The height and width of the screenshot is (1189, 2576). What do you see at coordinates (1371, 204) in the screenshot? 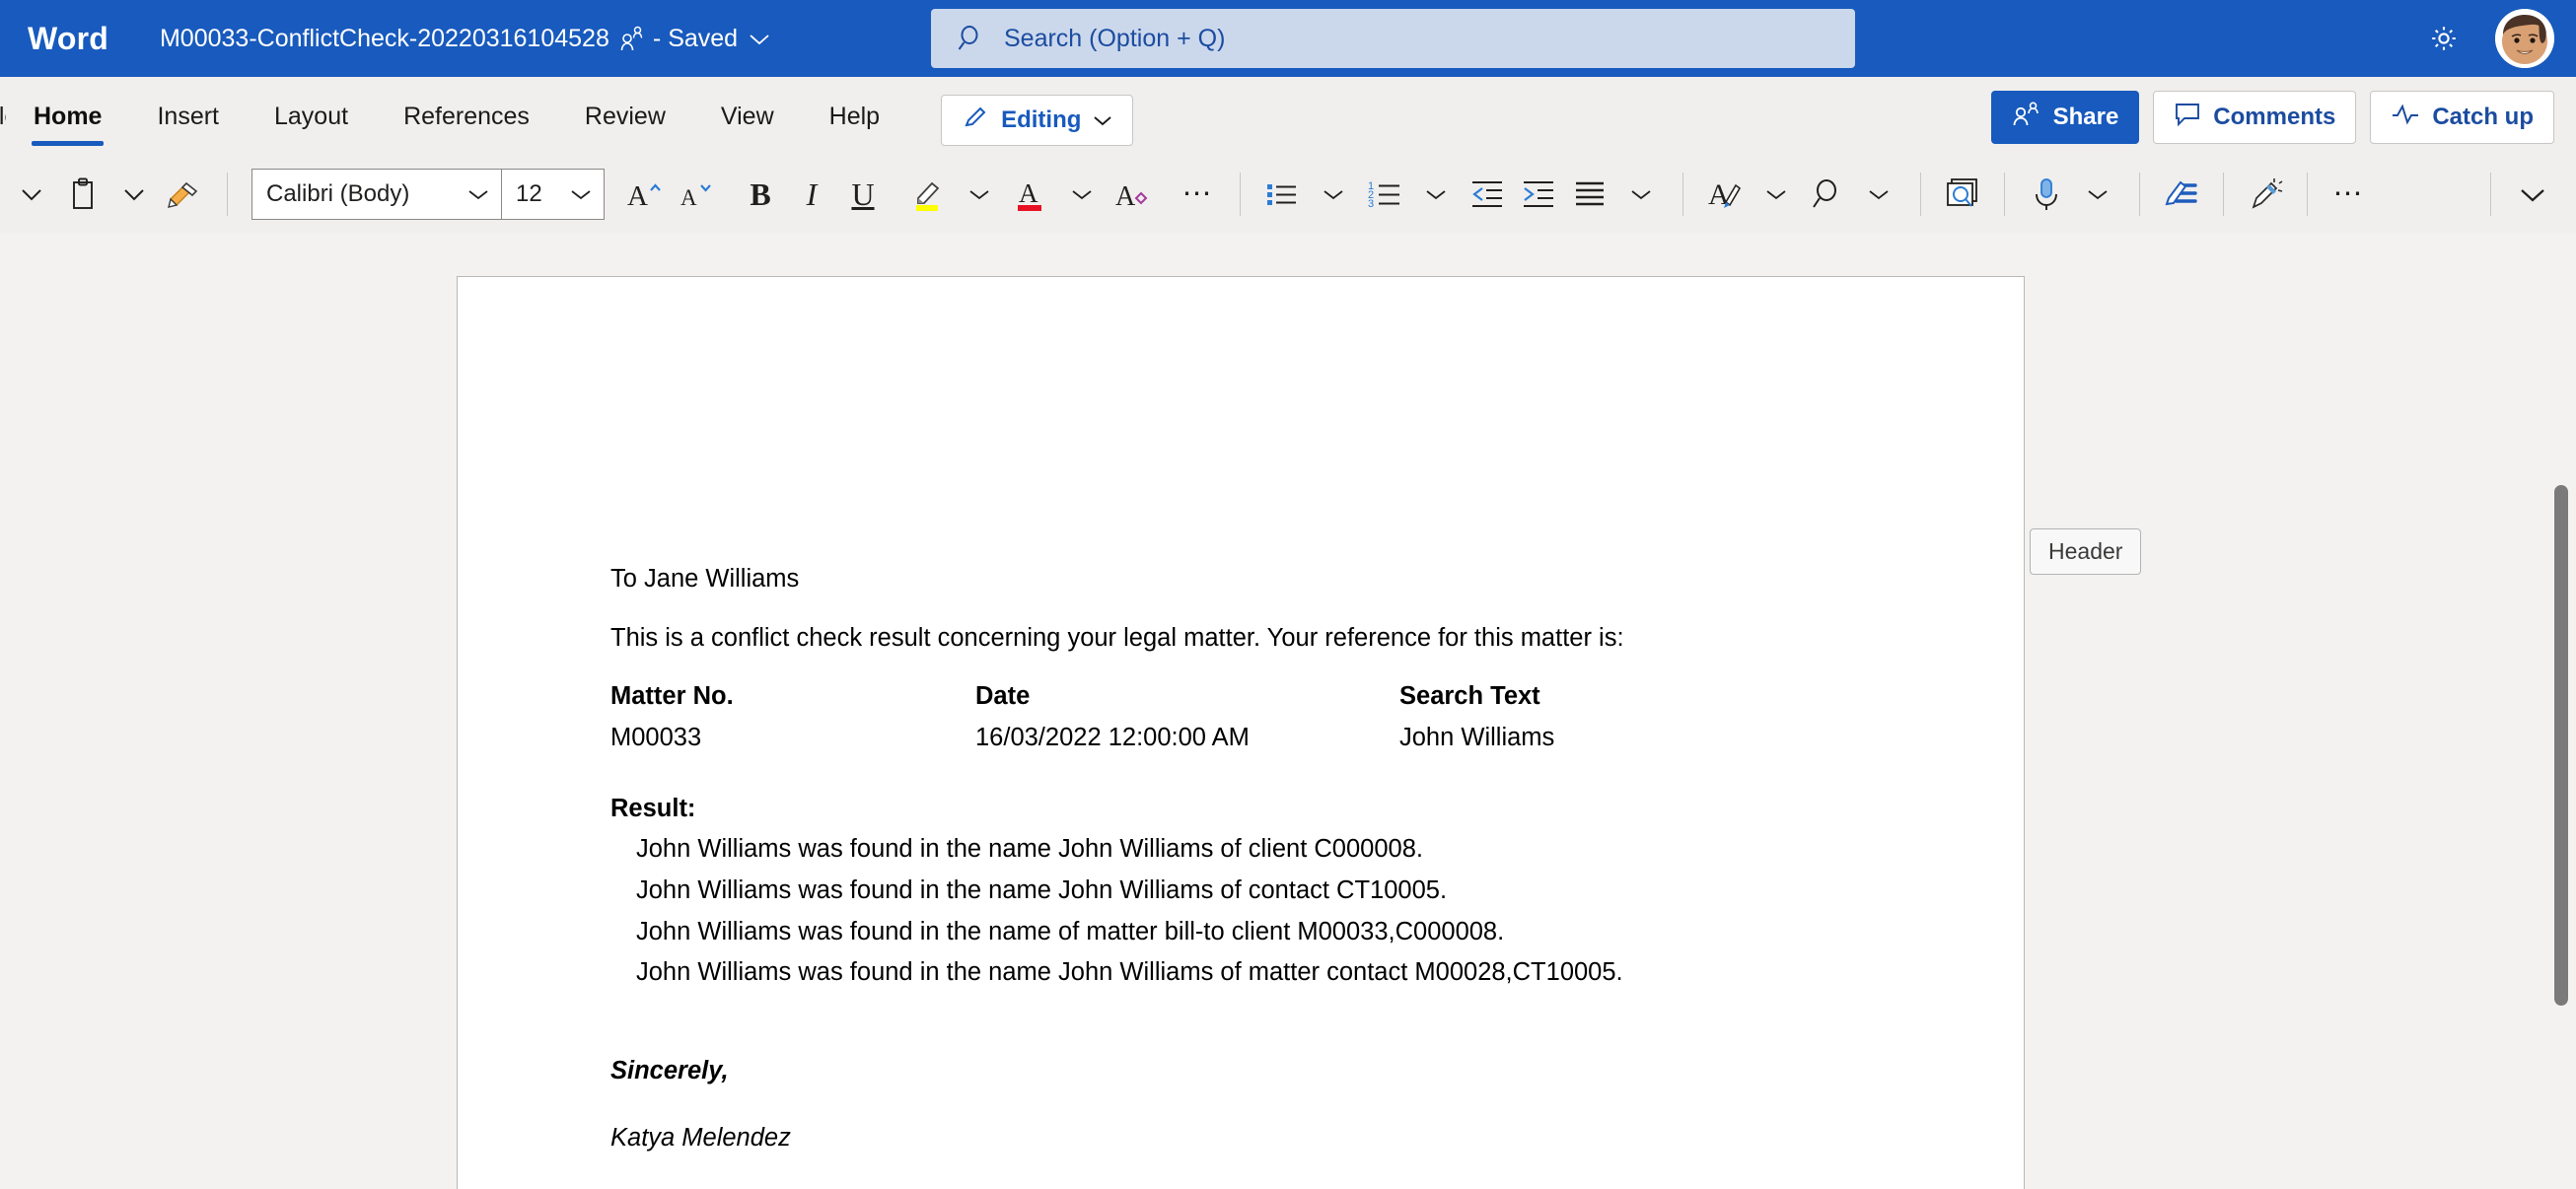
I see `svg-text: 3` at bounding box center [1371, 204].